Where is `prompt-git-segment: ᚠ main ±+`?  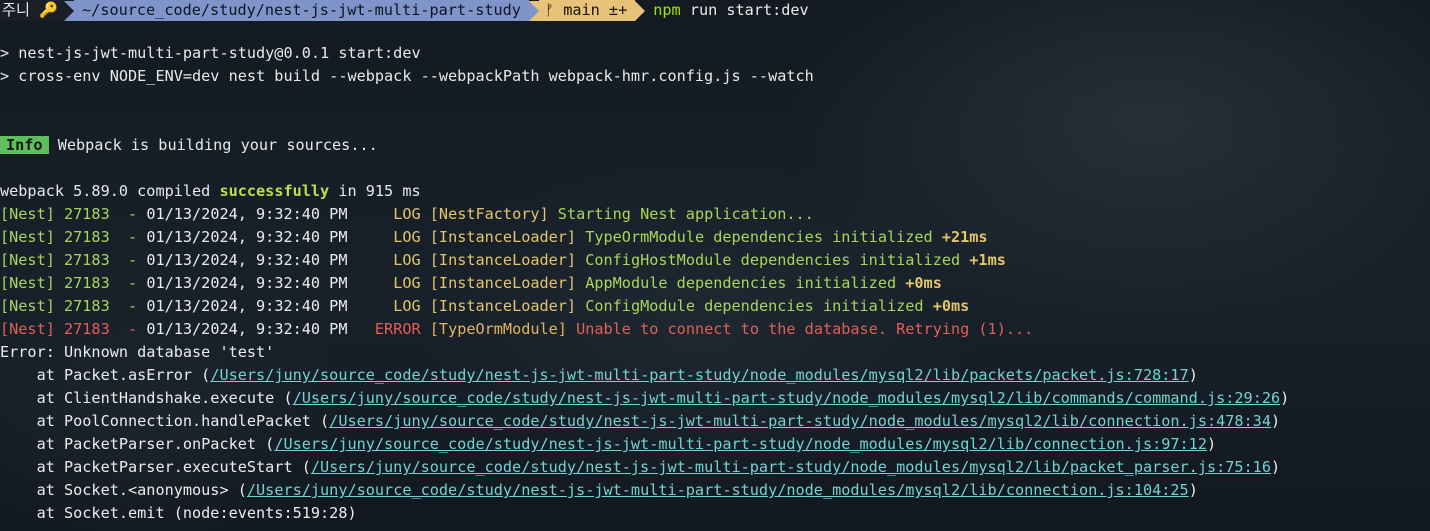
prompt-git-segment: ᚠ main ±+ is located at coordinates (587, 10).